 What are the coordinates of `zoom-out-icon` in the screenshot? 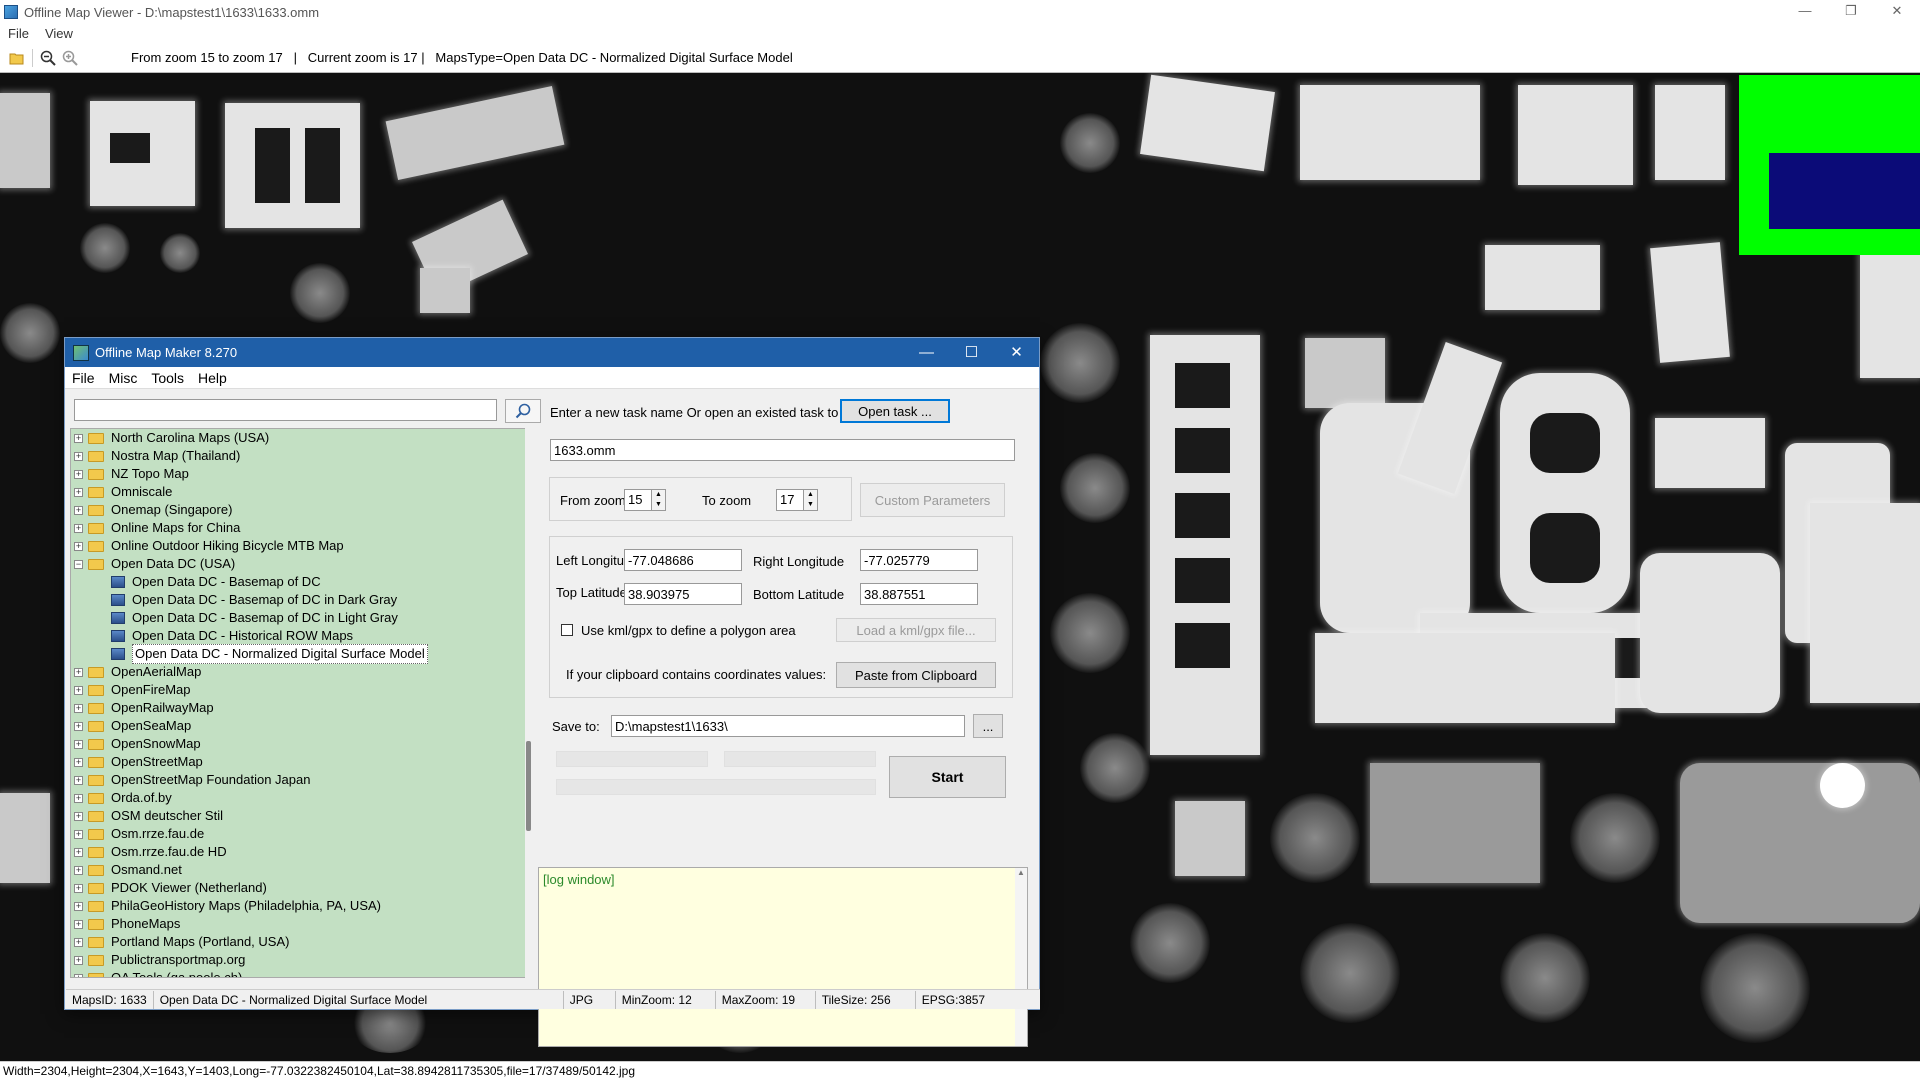 It's located at (48, 58).